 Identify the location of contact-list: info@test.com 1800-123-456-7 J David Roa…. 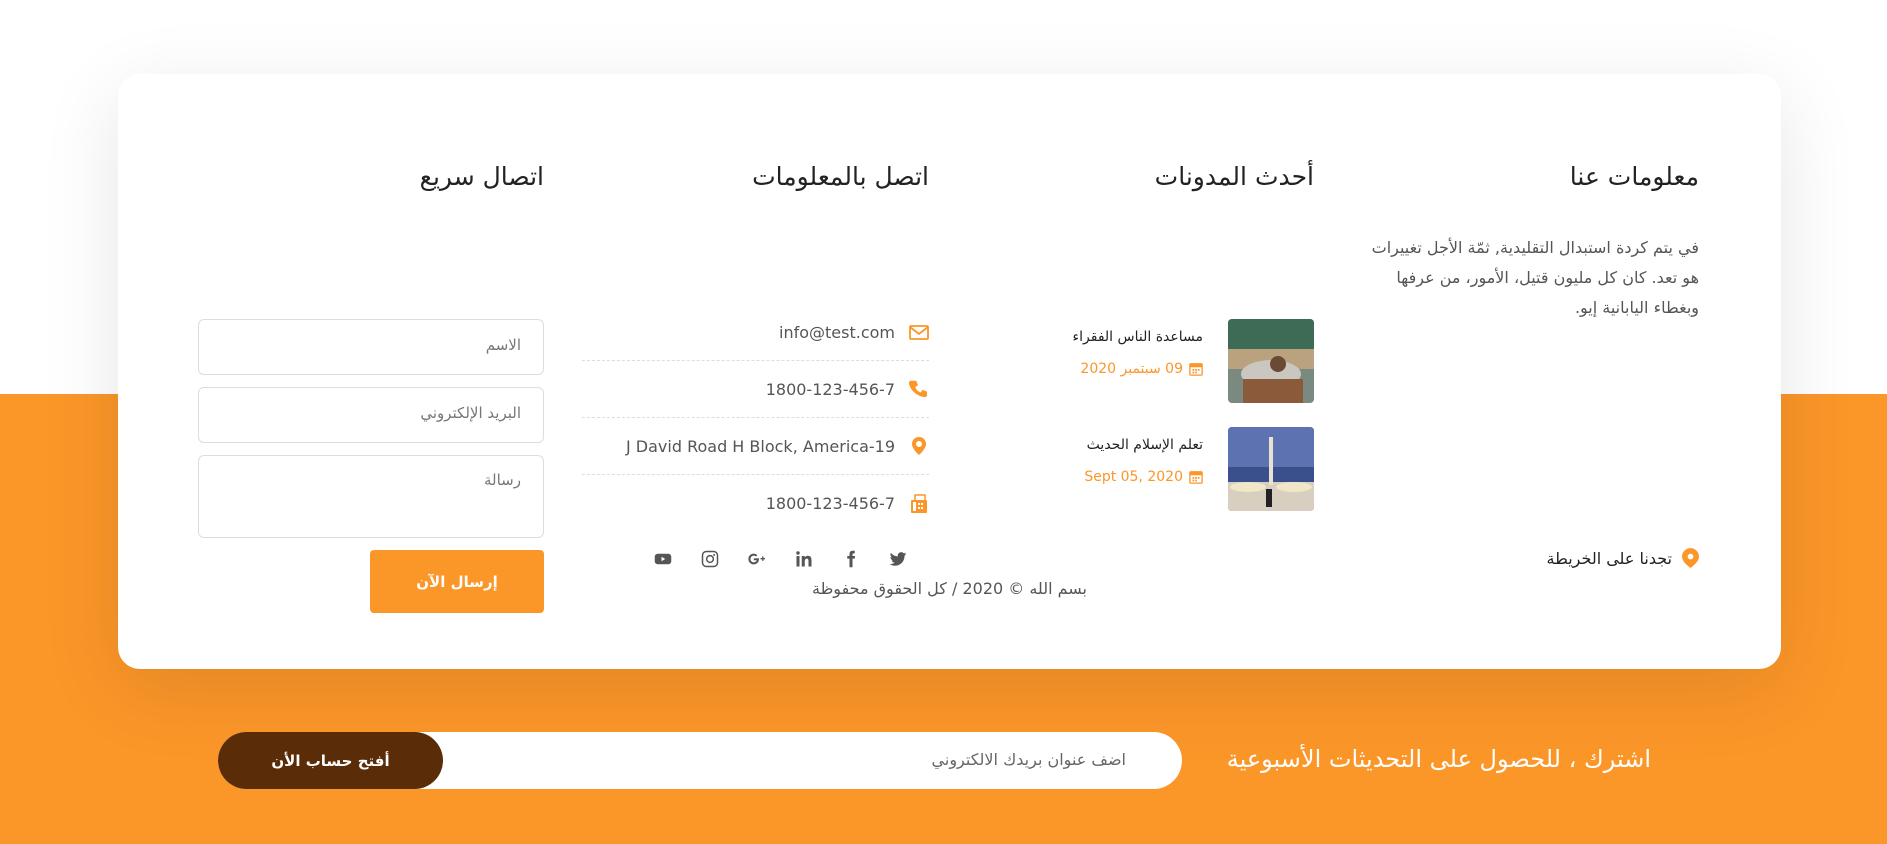
(755, 418).